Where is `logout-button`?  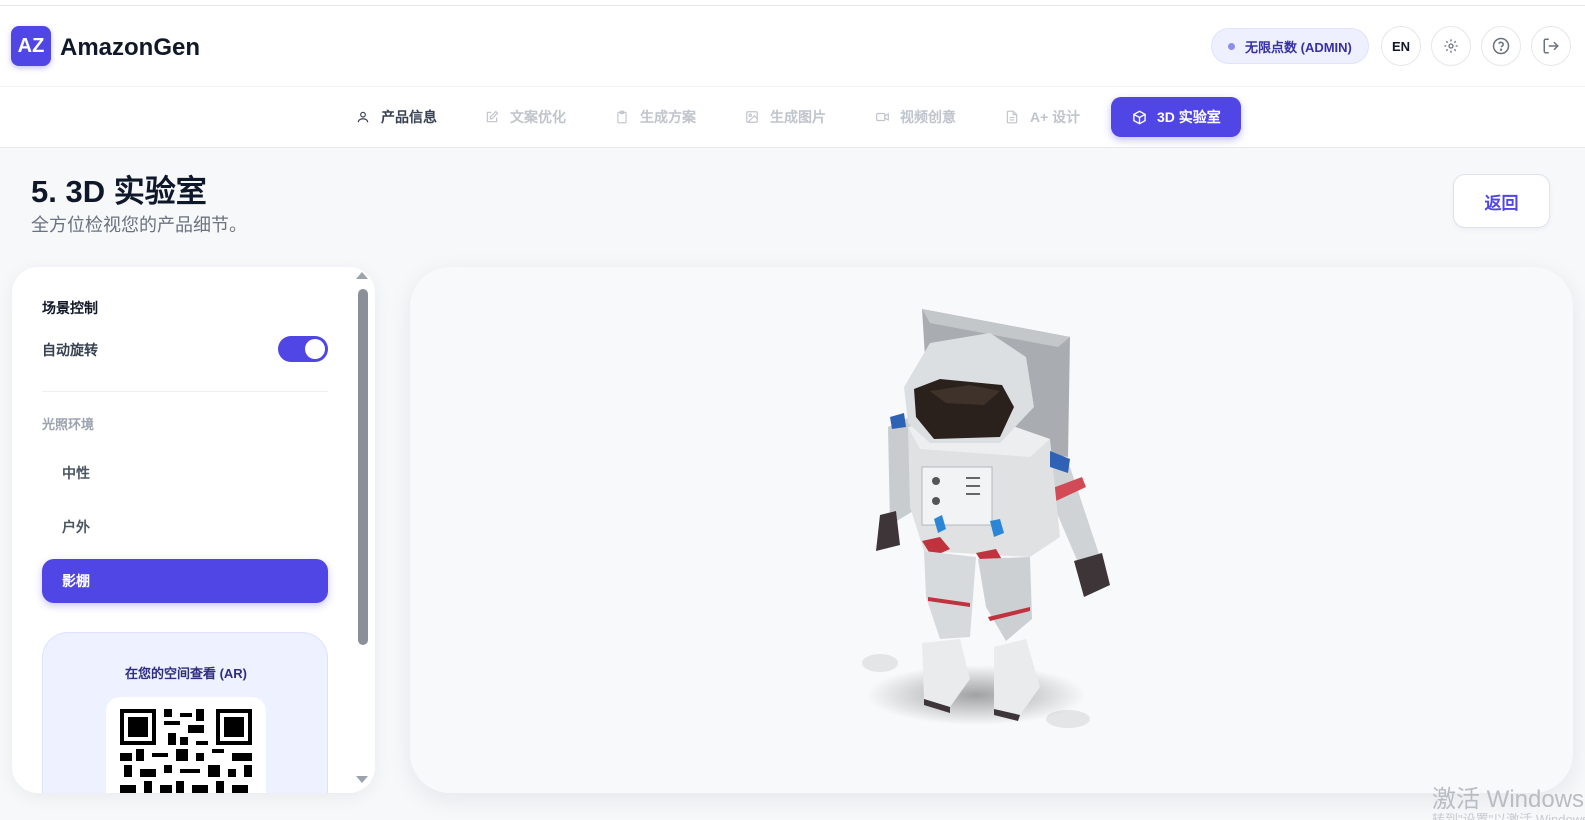 logout-button is located at coordinates (1551, 46).